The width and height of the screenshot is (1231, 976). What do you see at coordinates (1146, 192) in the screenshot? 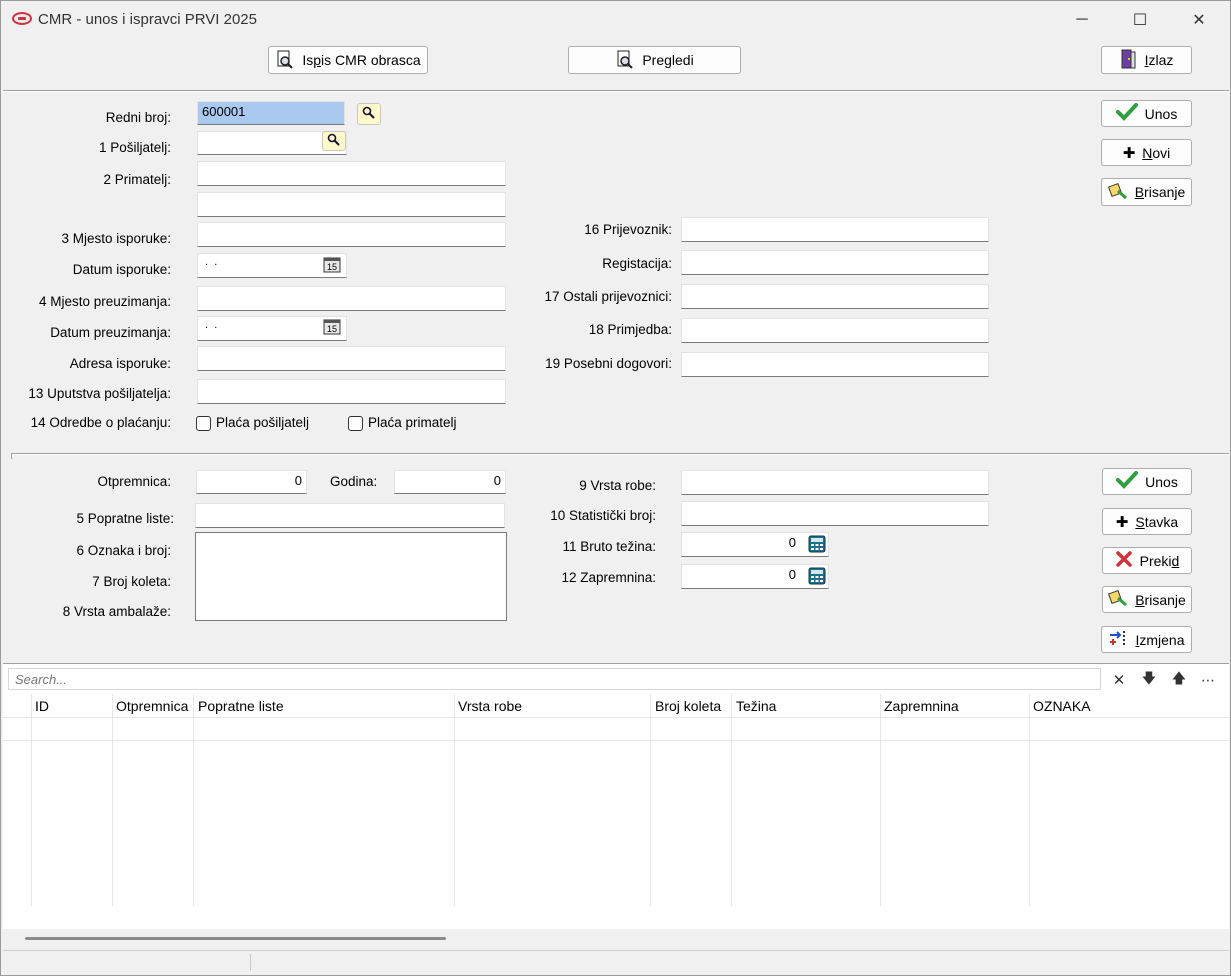
I see `header-brisanje-button: Brisanje` at bounding box center [1146, 192].